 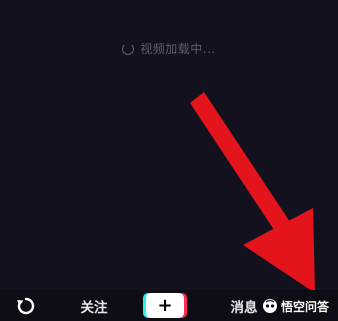 I want to click on refresh-icon, so click(x=26, y=305).